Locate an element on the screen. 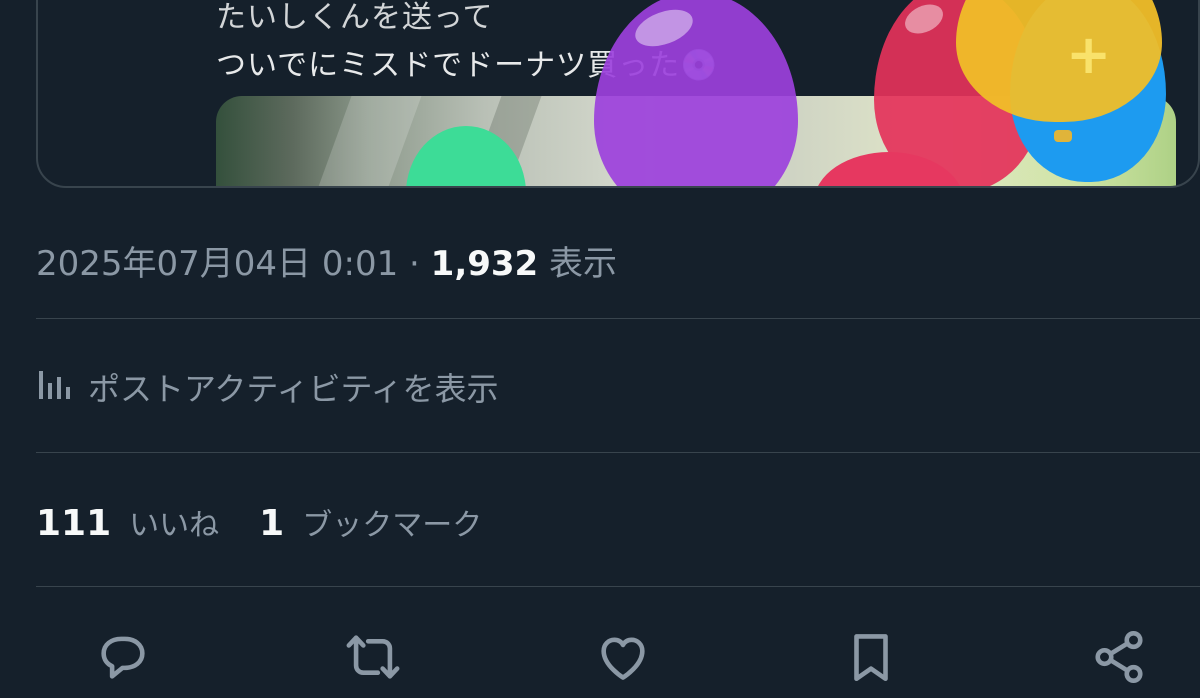  balloon-string-decoration is located at coordinates (1063, 136).